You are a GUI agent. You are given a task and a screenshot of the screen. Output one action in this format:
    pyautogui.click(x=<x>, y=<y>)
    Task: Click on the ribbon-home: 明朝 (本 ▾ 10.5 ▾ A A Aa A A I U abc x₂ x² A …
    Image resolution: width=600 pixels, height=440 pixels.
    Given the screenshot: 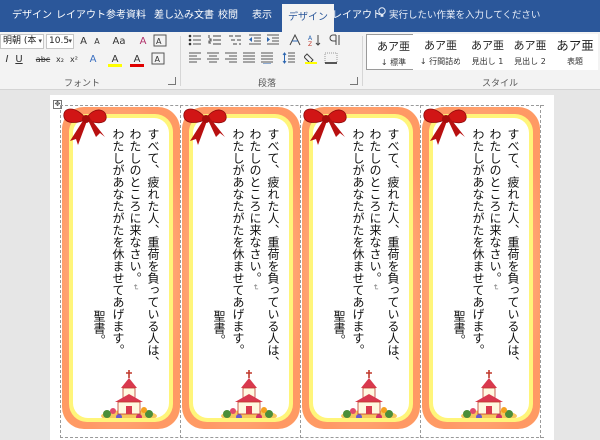 What is the action you would take?
    pyautogui.click(x=300, y=61)
    